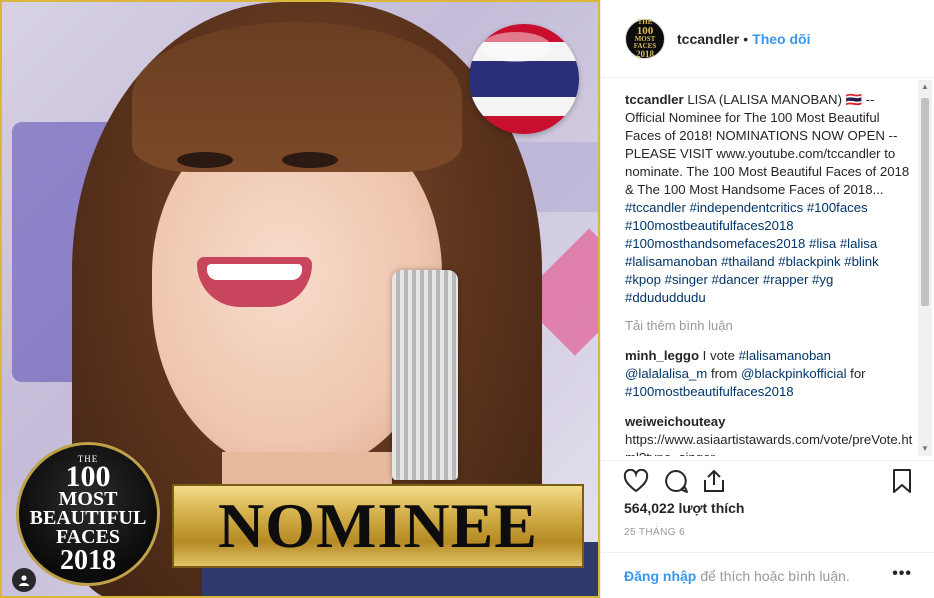 The image size is (934, 598). What do you see at coordinates (785, 279) in the screenshot?
I see `hashtag-link: #rapper` at bounding box center [785, 279].